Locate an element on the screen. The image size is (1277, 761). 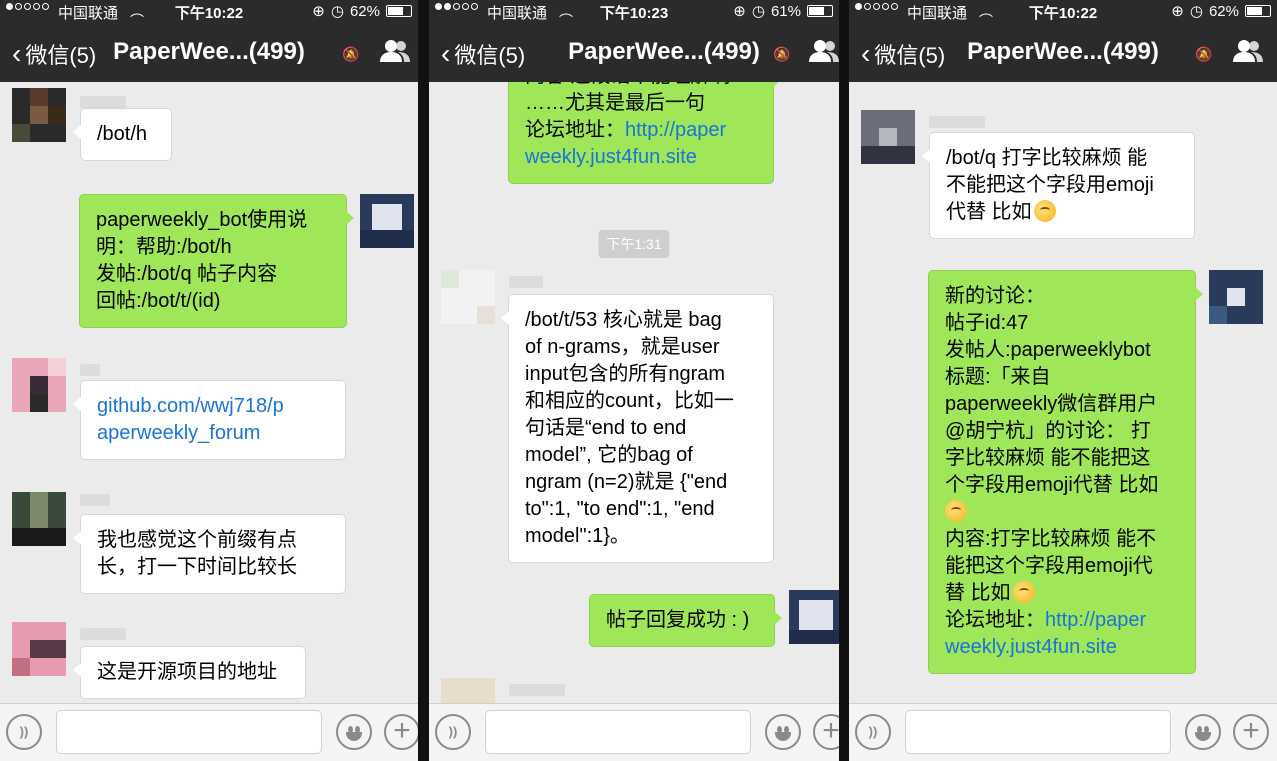
link-text: aperweekly_forum is located at coordinates (213, 433).